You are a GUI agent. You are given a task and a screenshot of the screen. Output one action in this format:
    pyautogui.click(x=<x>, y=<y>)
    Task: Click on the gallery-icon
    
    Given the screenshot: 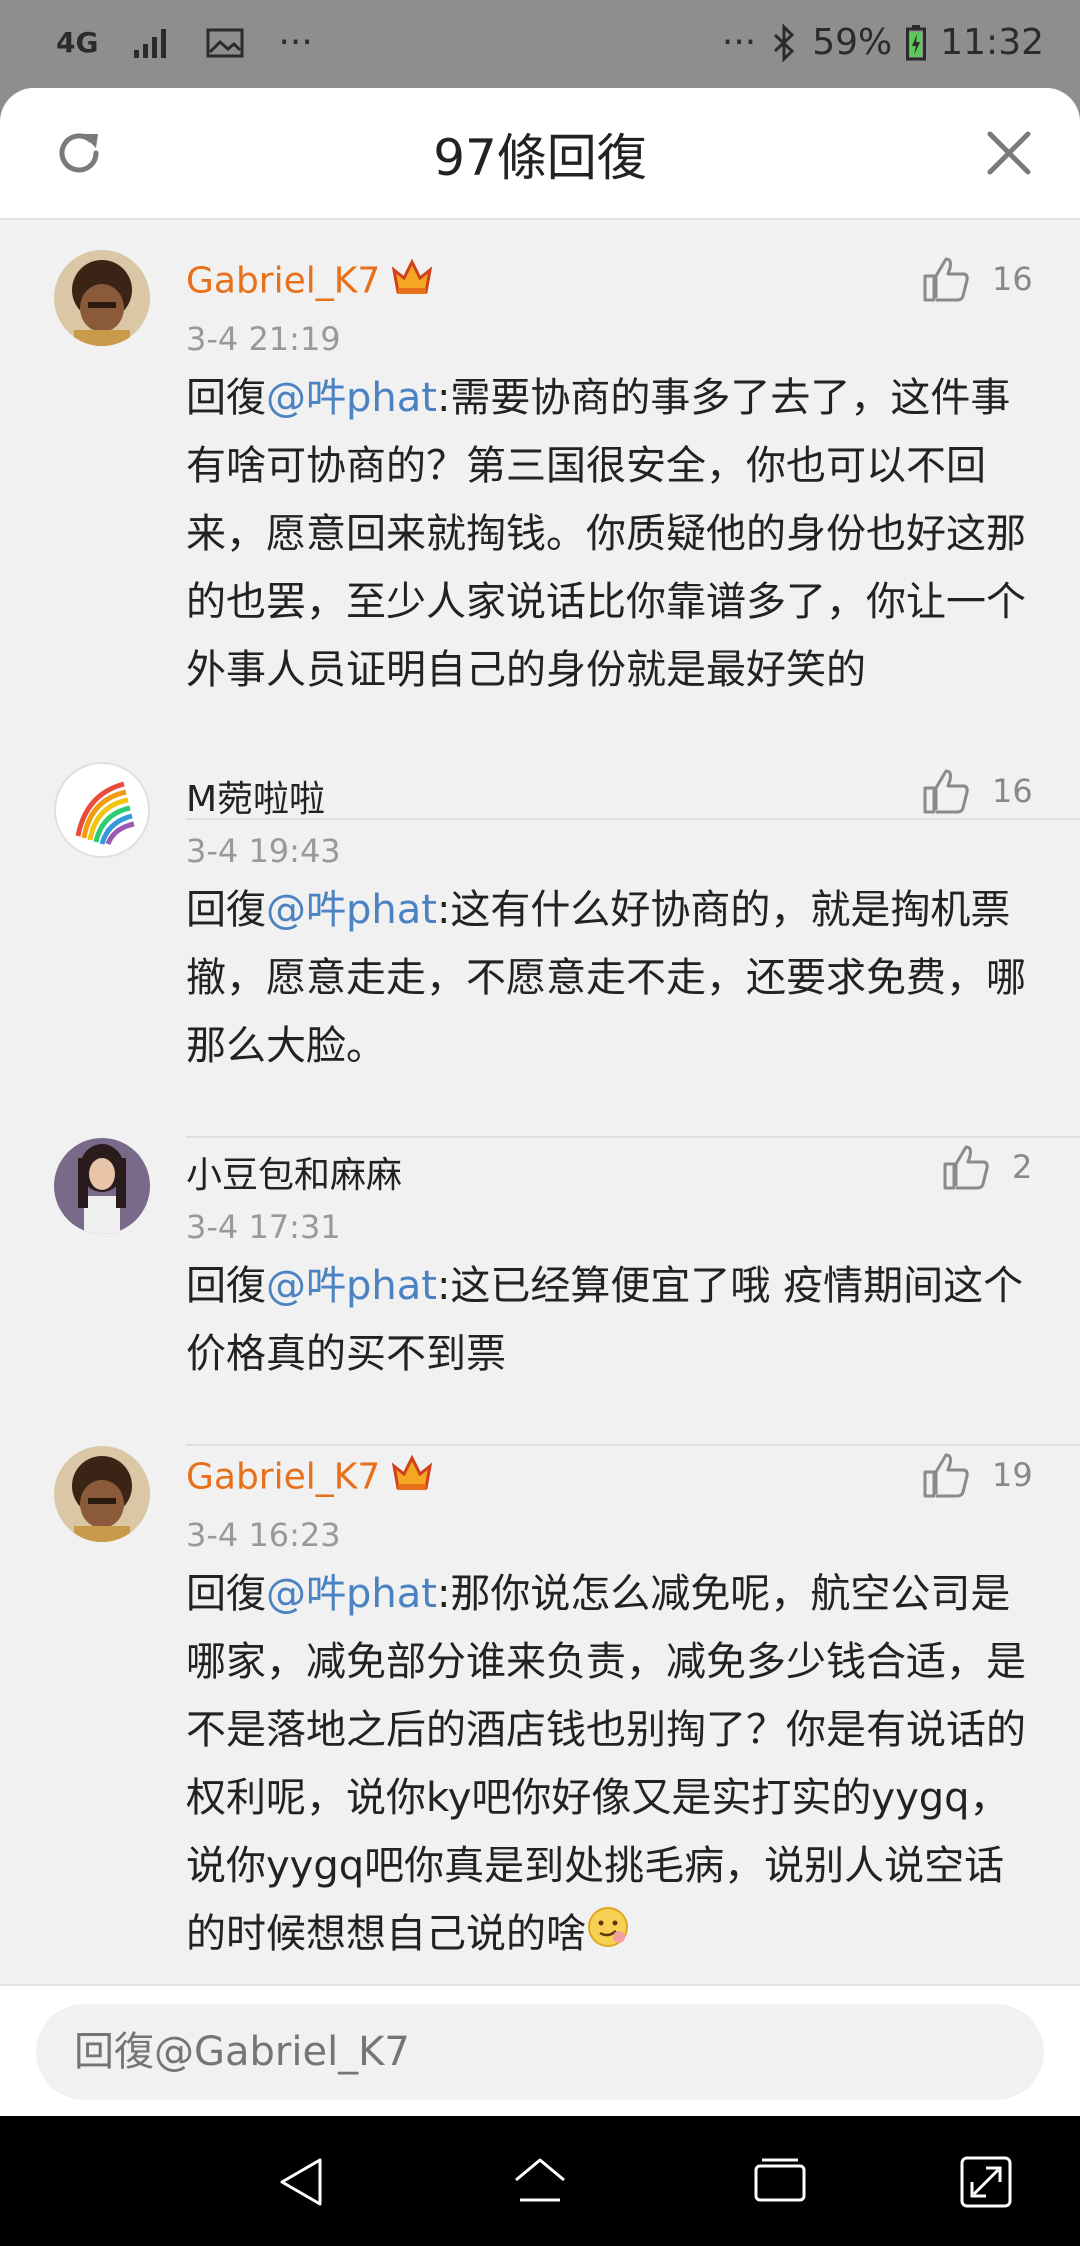 What is the action you would take?
    pyautogui.click(x=225, y=42)
    